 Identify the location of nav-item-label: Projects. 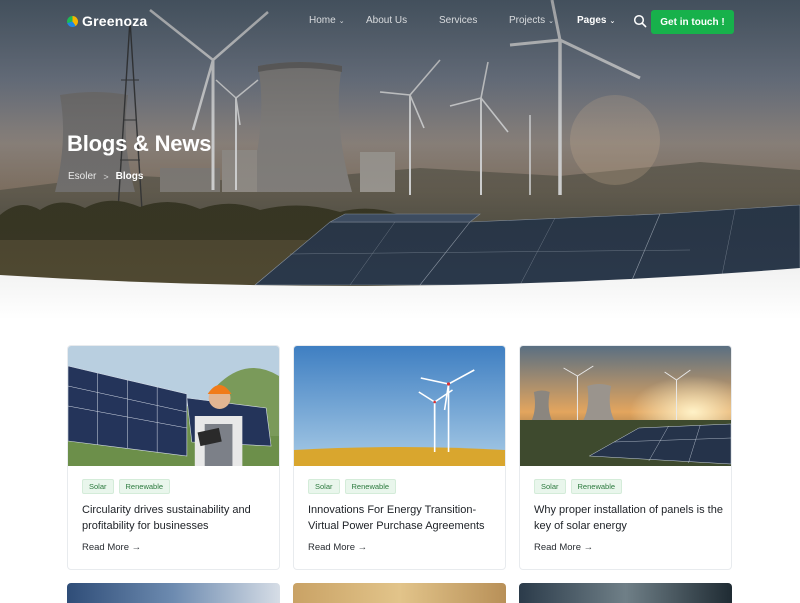
(527, 20).